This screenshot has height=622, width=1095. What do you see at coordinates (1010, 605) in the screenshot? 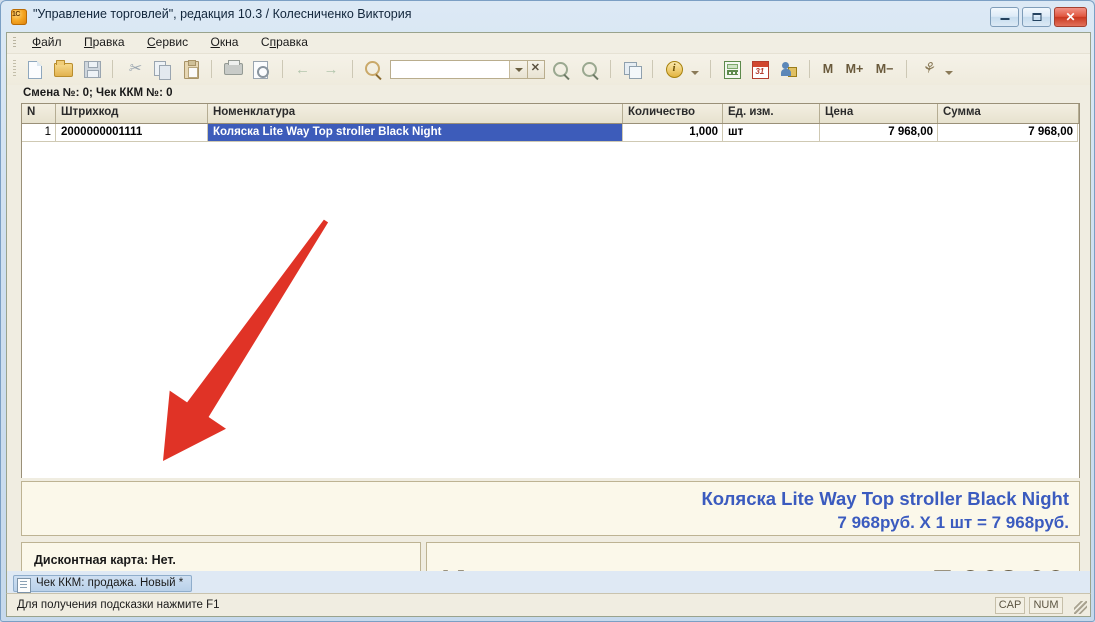
I see `status-badge-caps: CAP` at bounding box center [1010, 605].